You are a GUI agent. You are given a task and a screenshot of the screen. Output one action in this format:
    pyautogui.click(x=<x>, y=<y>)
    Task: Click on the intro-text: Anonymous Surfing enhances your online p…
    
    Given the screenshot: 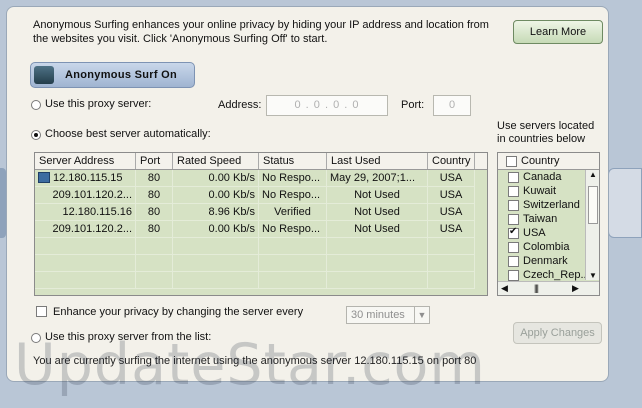 What is the action you would take?
    pyautogui.click(x=261, y=32)
    